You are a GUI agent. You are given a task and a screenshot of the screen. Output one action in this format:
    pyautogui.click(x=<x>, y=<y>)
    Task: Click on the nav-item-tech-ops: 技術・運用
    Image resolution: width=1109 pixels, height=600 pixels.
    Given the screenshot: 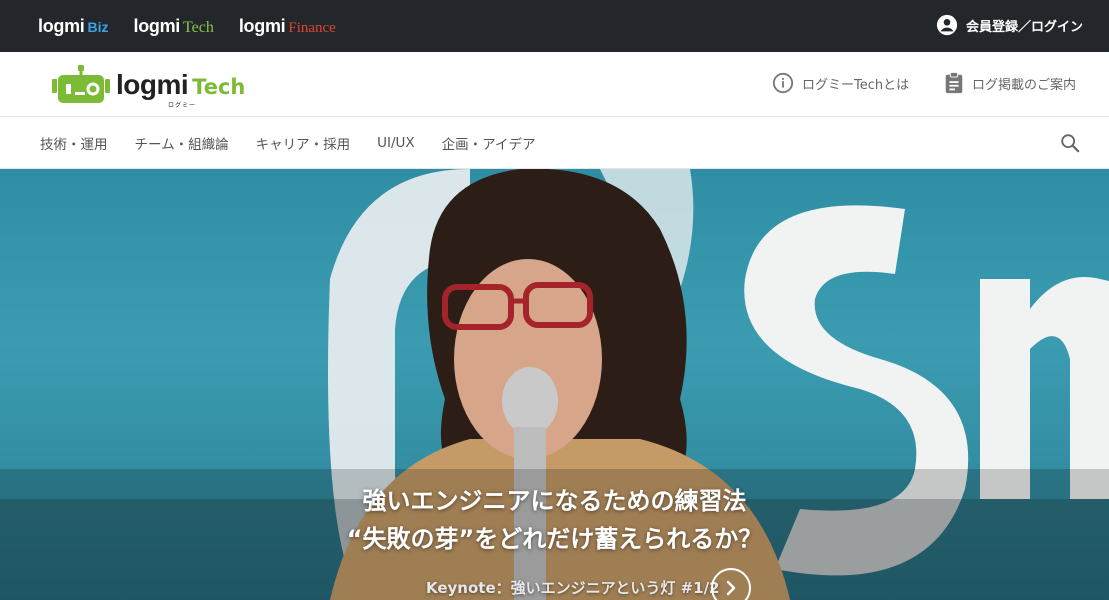 What is the action you would take?
    pyautogui.click(x=74, y=143)
    